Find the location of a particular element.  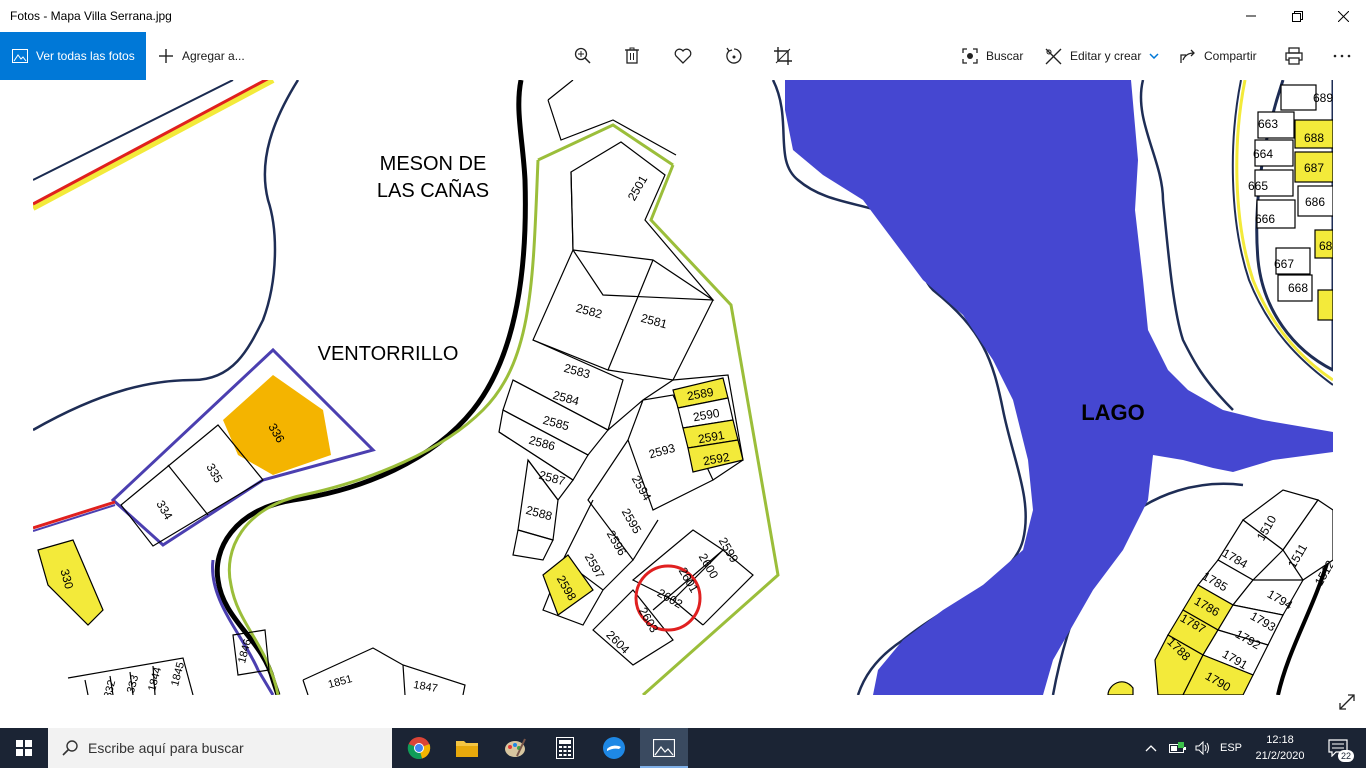

share-icon is located at coordinates (1188, 56).